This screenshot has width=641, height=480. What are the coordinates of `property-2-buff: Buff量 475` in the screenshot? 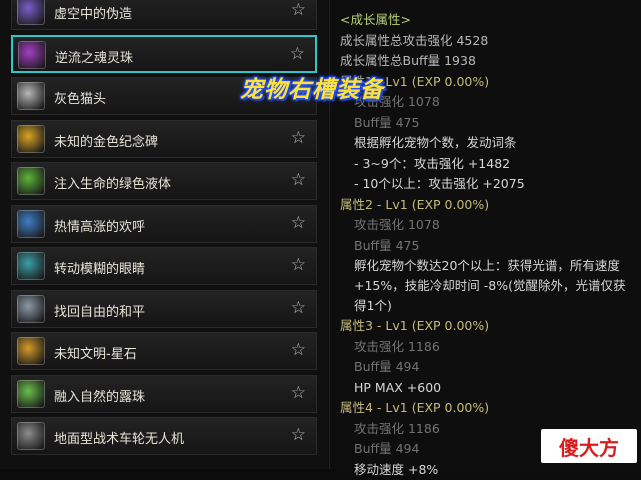 It's located at (490, 246).